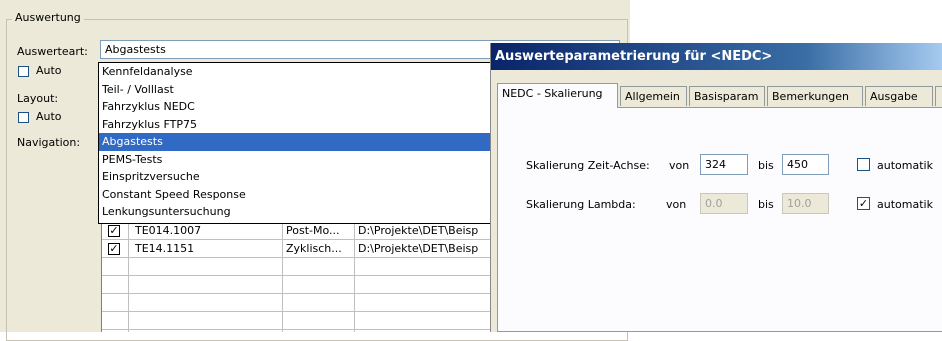 The image size is (942, 341). I want to click on zeit-automatik-checkbox, so click(863, 164).